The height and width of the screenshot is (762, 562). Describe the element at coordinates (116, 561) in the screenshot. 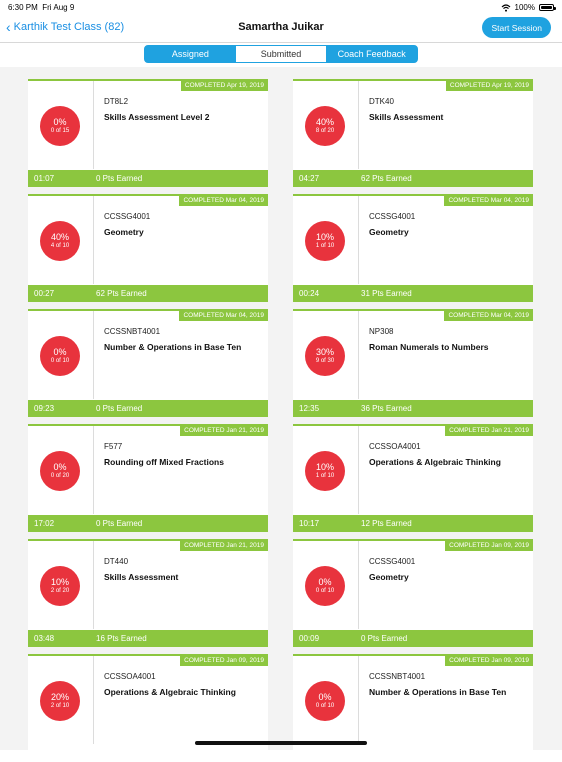

I see `assessment-code: DT440` at that location.